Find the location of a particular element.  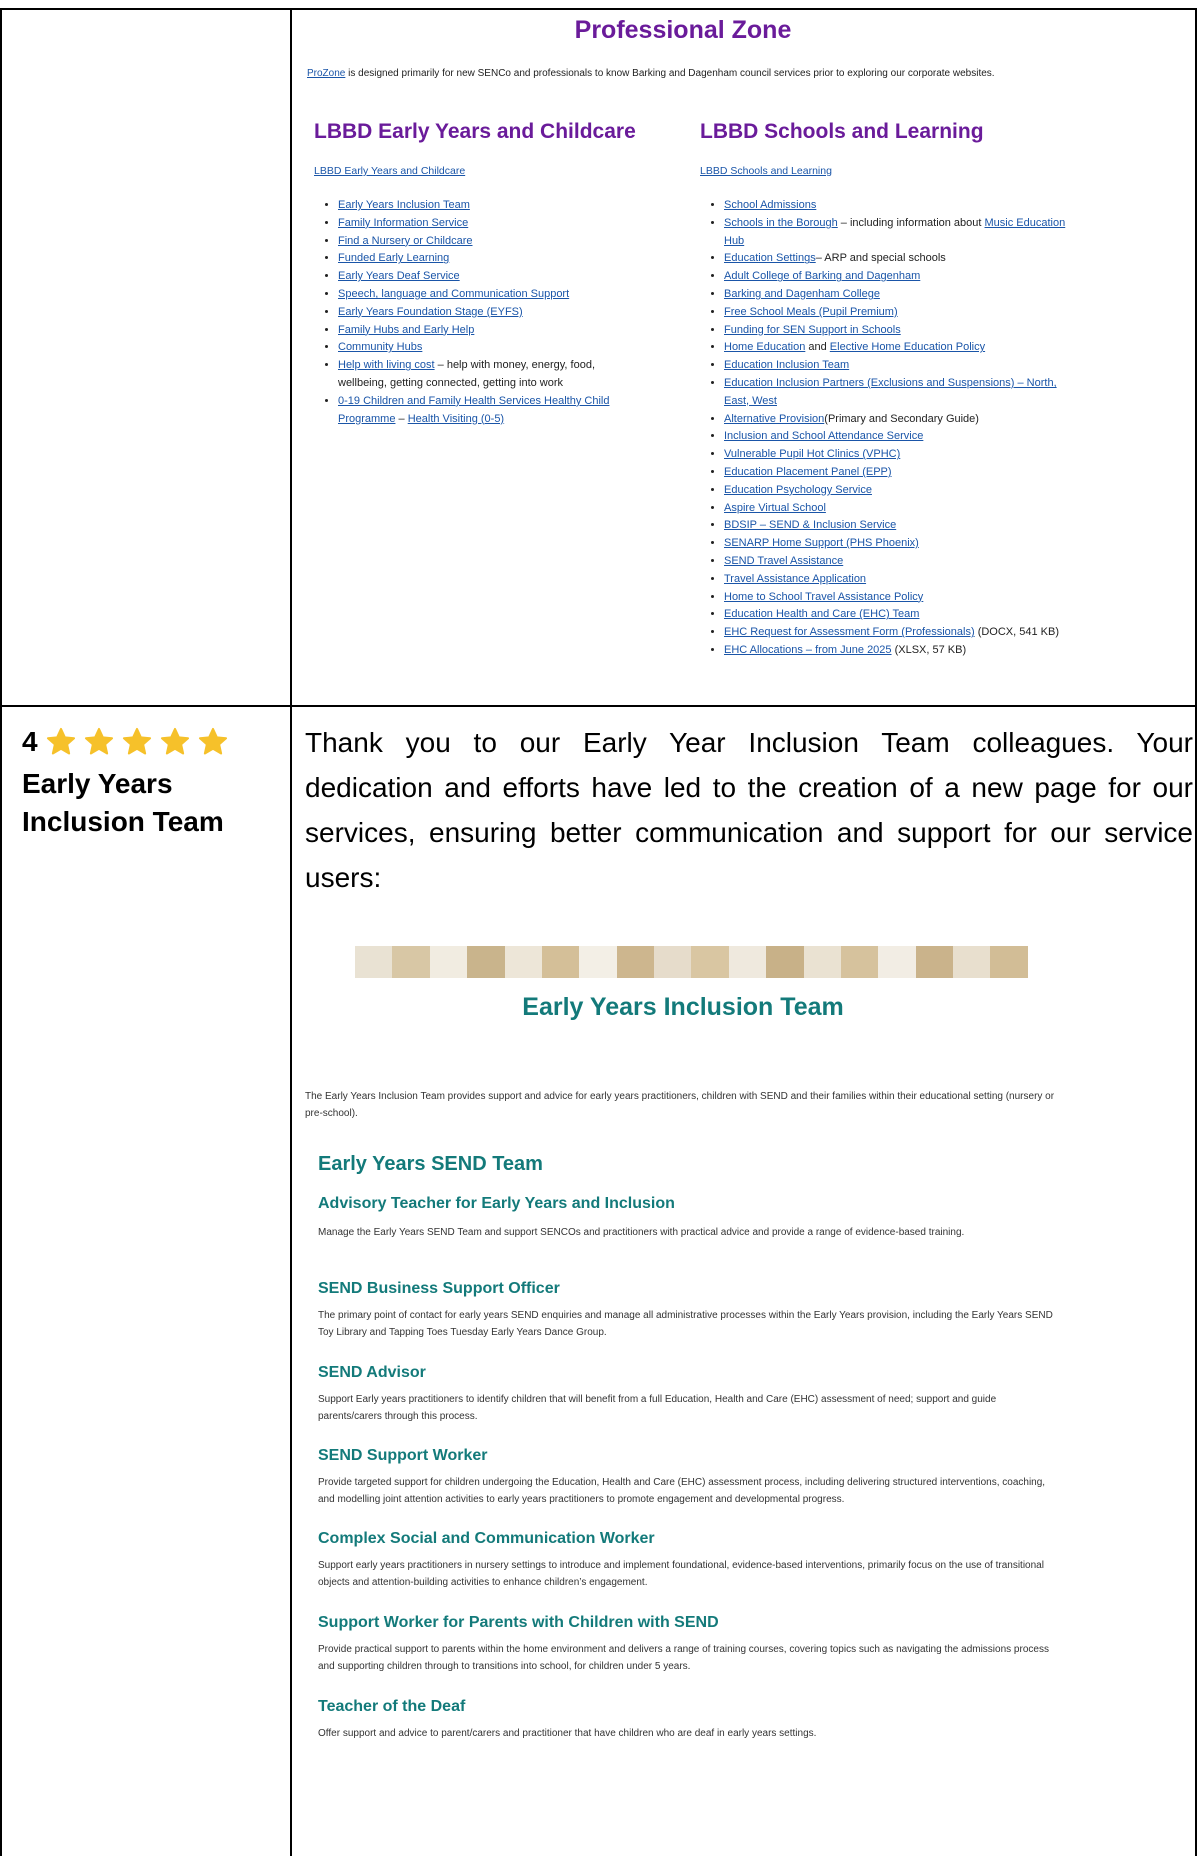

list-item-link: Aspire Virtual School is located at coordinates (775, 508).